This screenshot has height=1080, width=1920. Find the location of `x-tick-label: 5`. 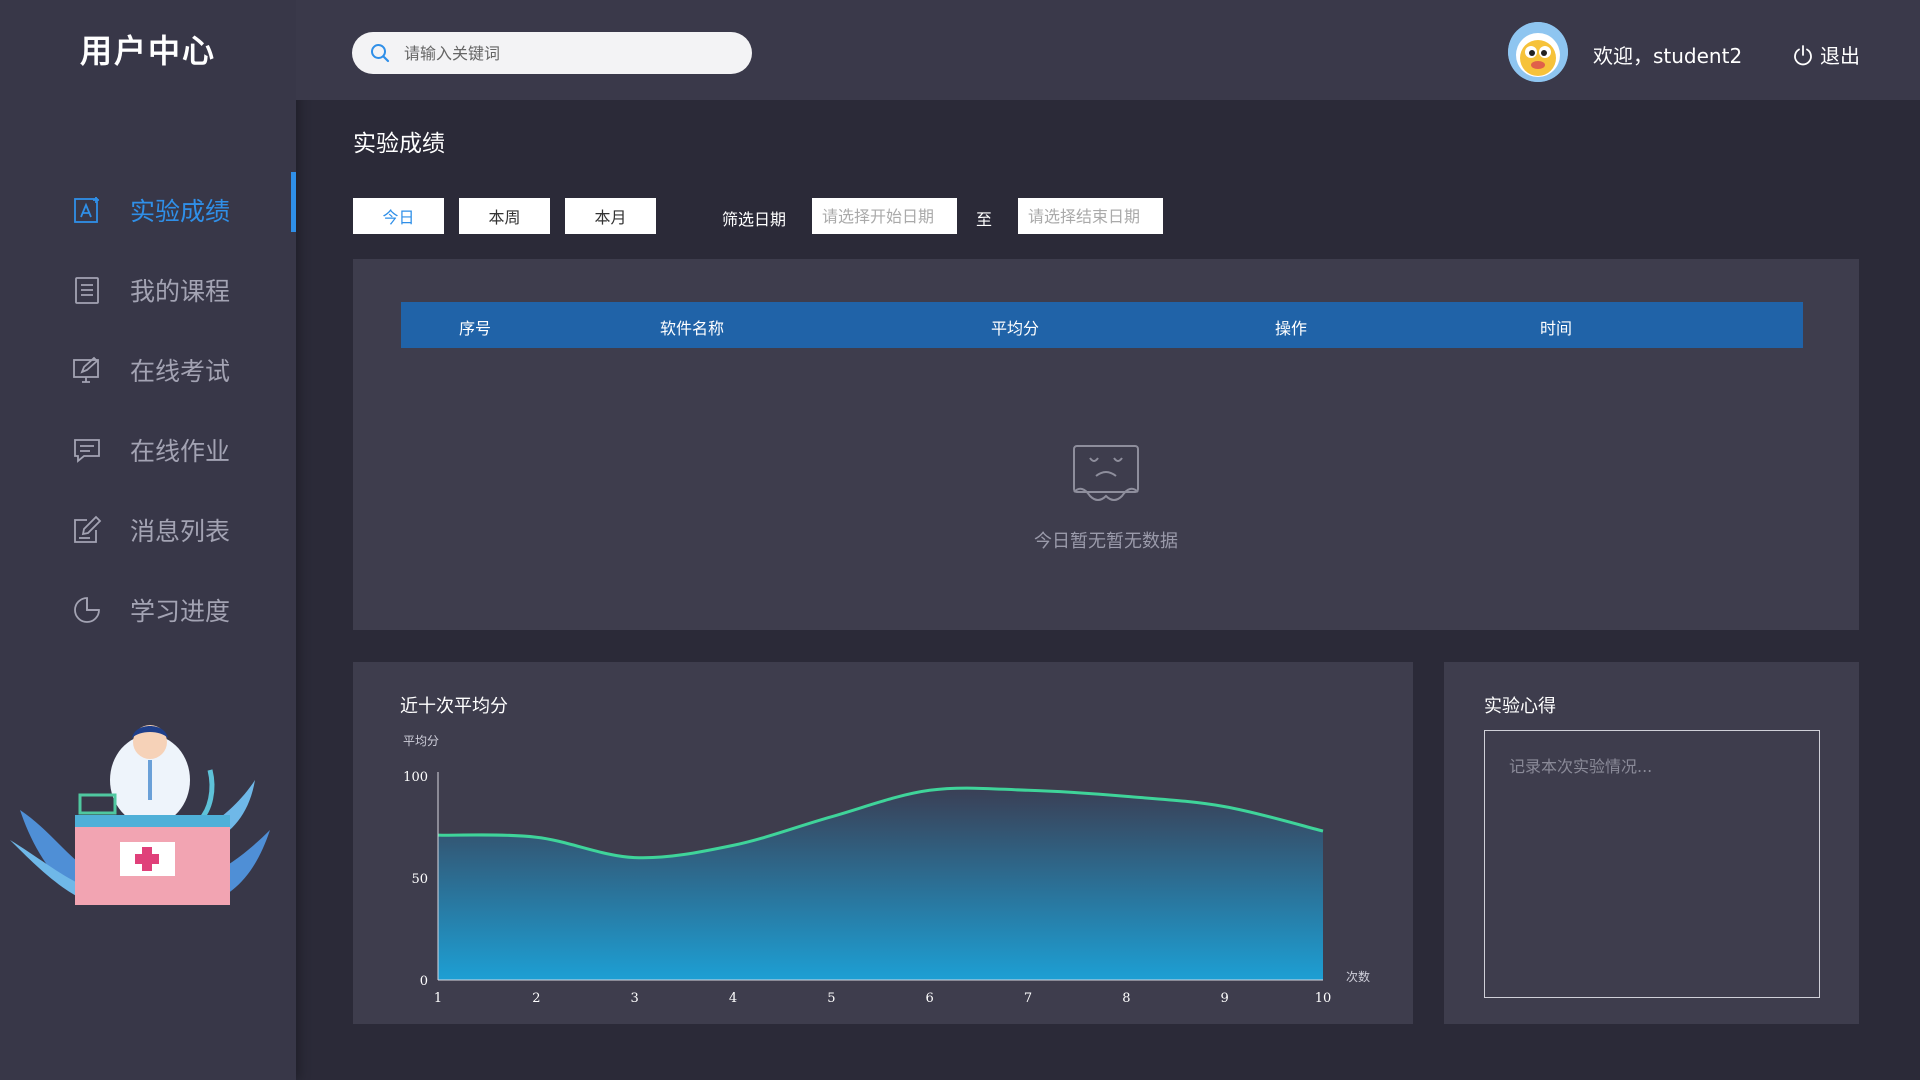

x-tick-label: 5 is located at coordinates (831, 998).